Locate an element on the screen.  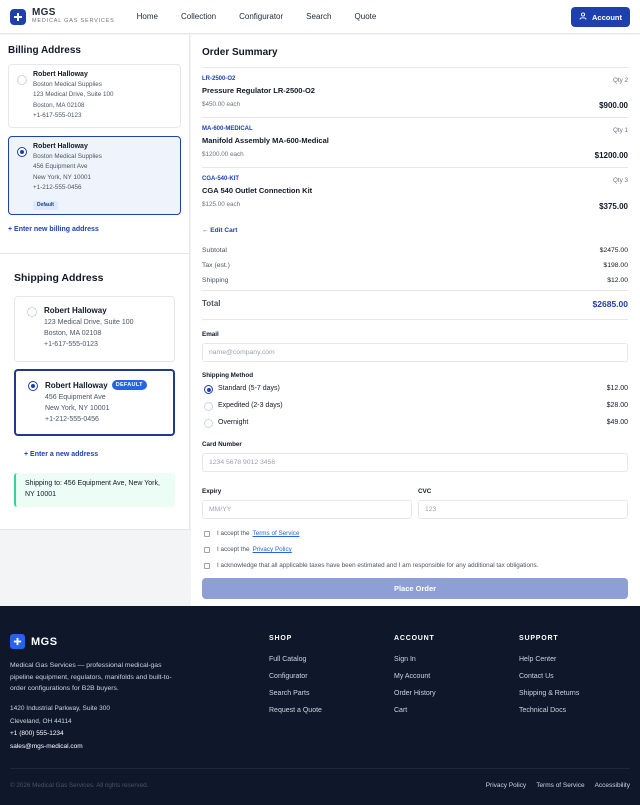
tax-ack-checkbox is located at coordinates (207, 565).